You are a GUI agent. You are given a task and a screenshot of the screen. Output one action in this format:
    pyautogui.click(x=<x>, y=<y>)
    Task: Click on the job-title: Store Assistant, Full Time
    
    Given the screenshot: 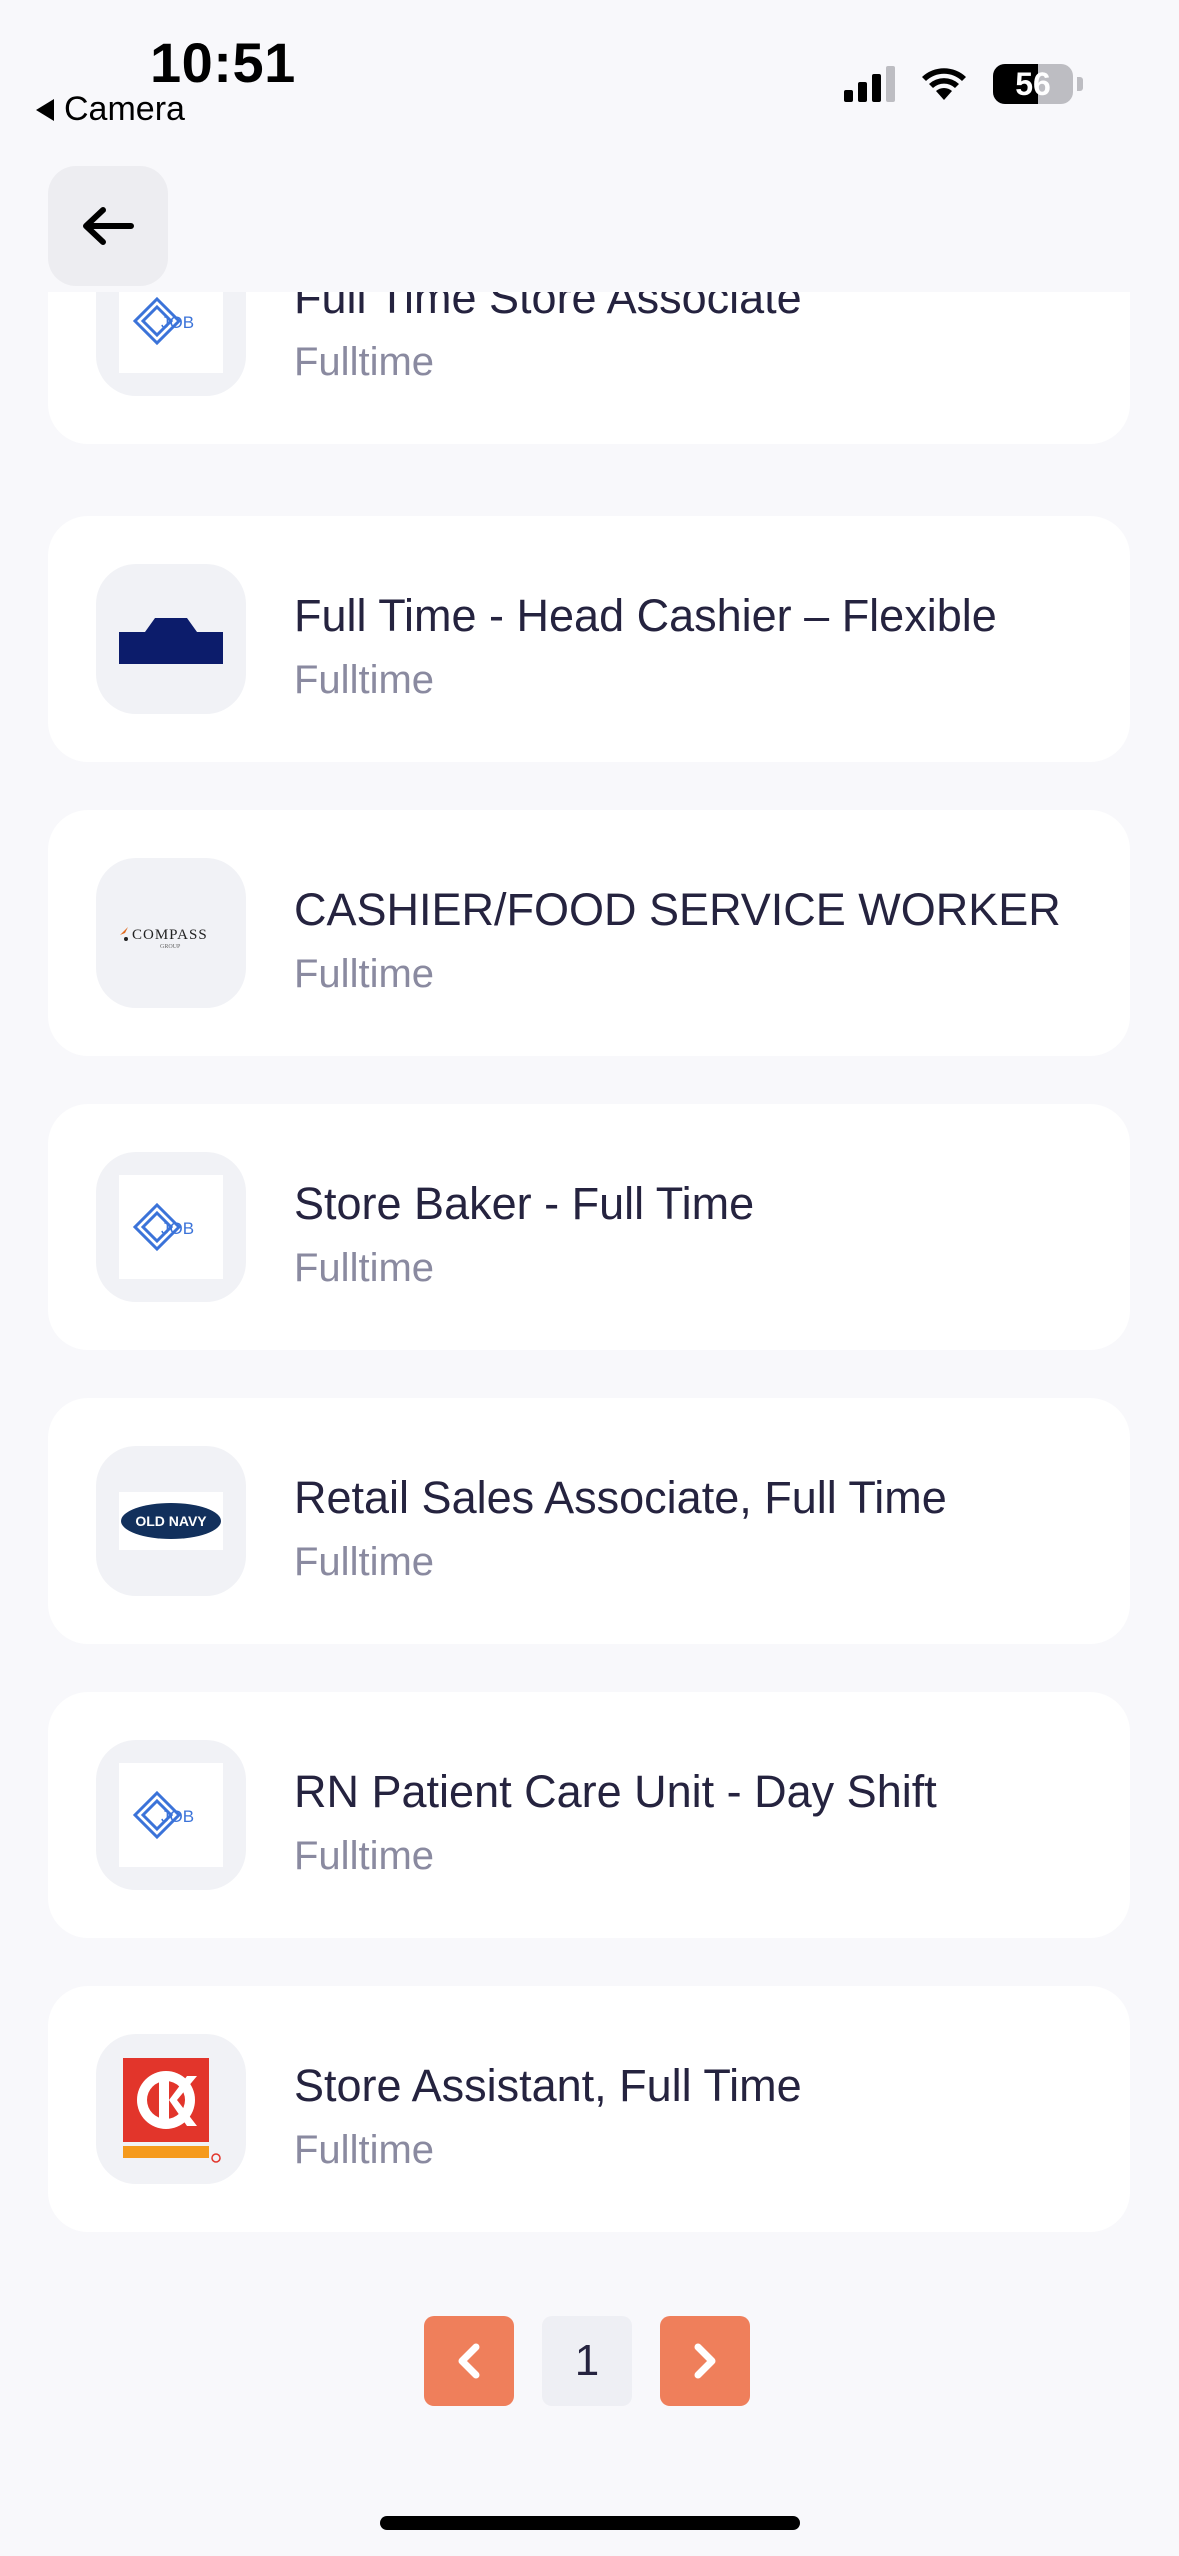 What is the action you would take?
    pyautogui.click(x=548, y=2085)
    